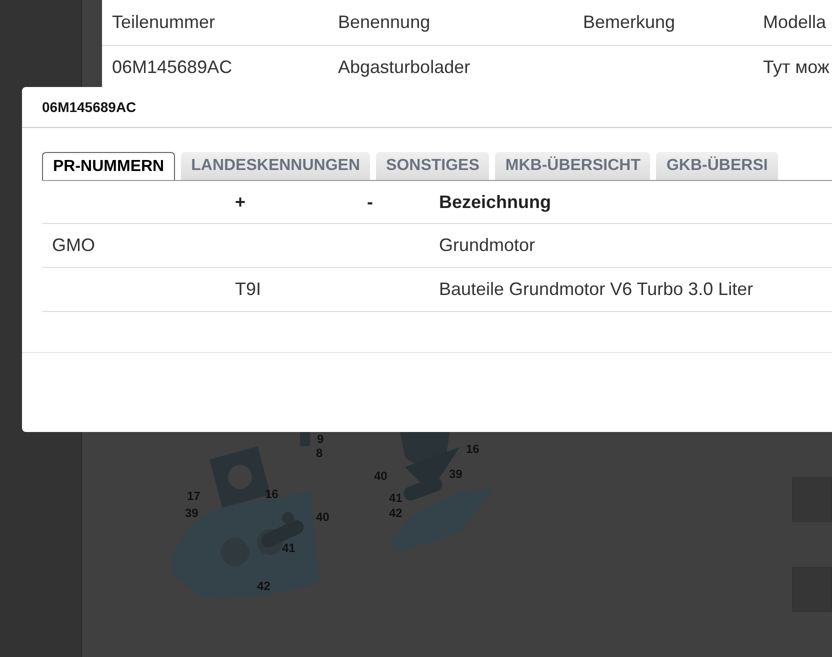 The width and height of the screenshot is (832, 657). I want to click on table-cell: GMO, so click(73, 245).